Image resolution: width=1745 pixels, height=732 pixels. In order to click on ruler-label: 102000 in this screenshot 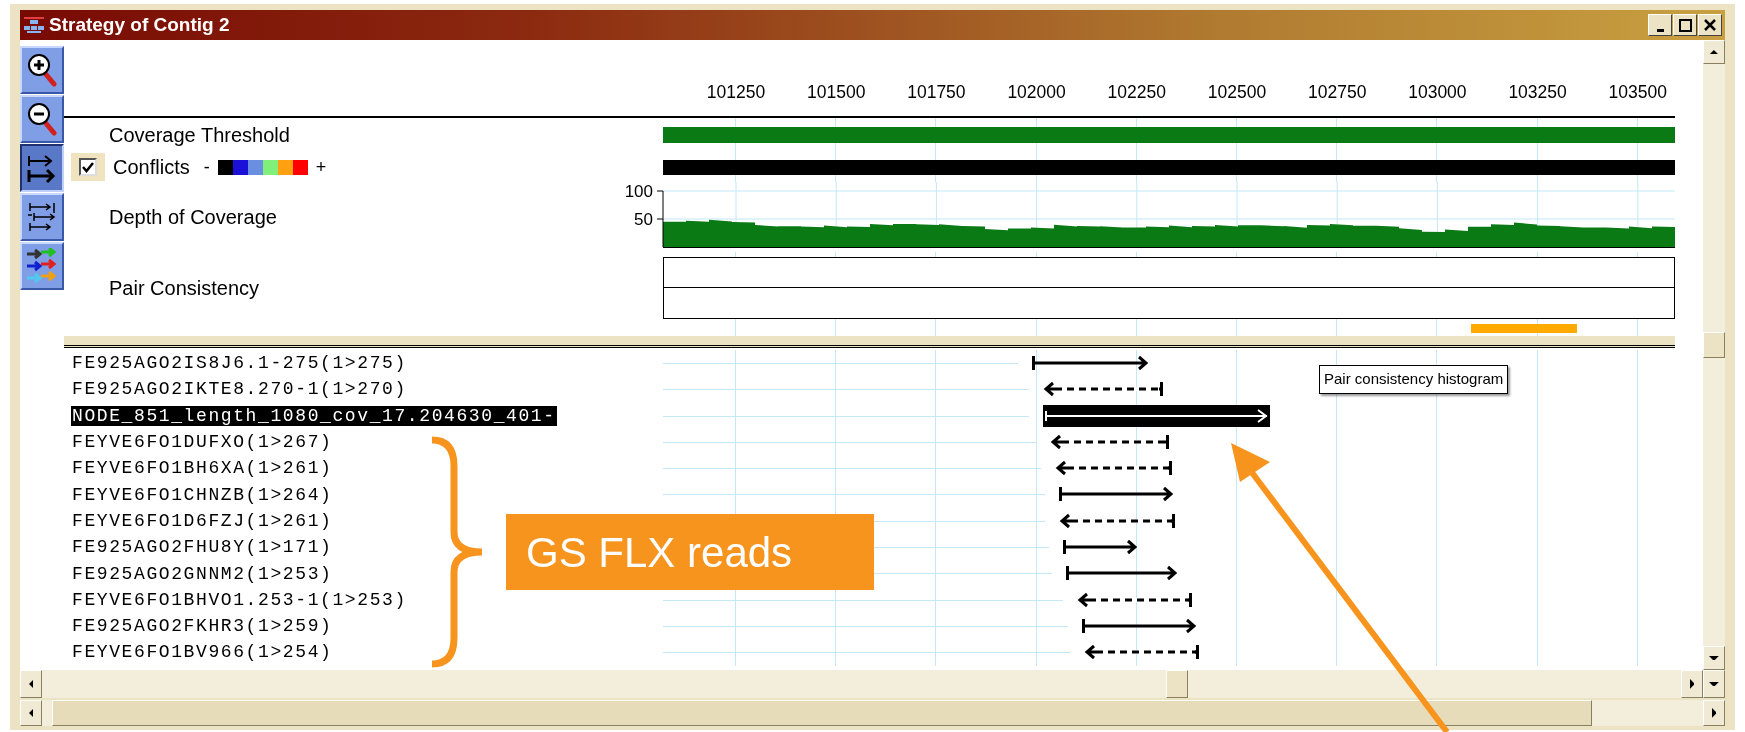, I will do `click(1036, 92)`.